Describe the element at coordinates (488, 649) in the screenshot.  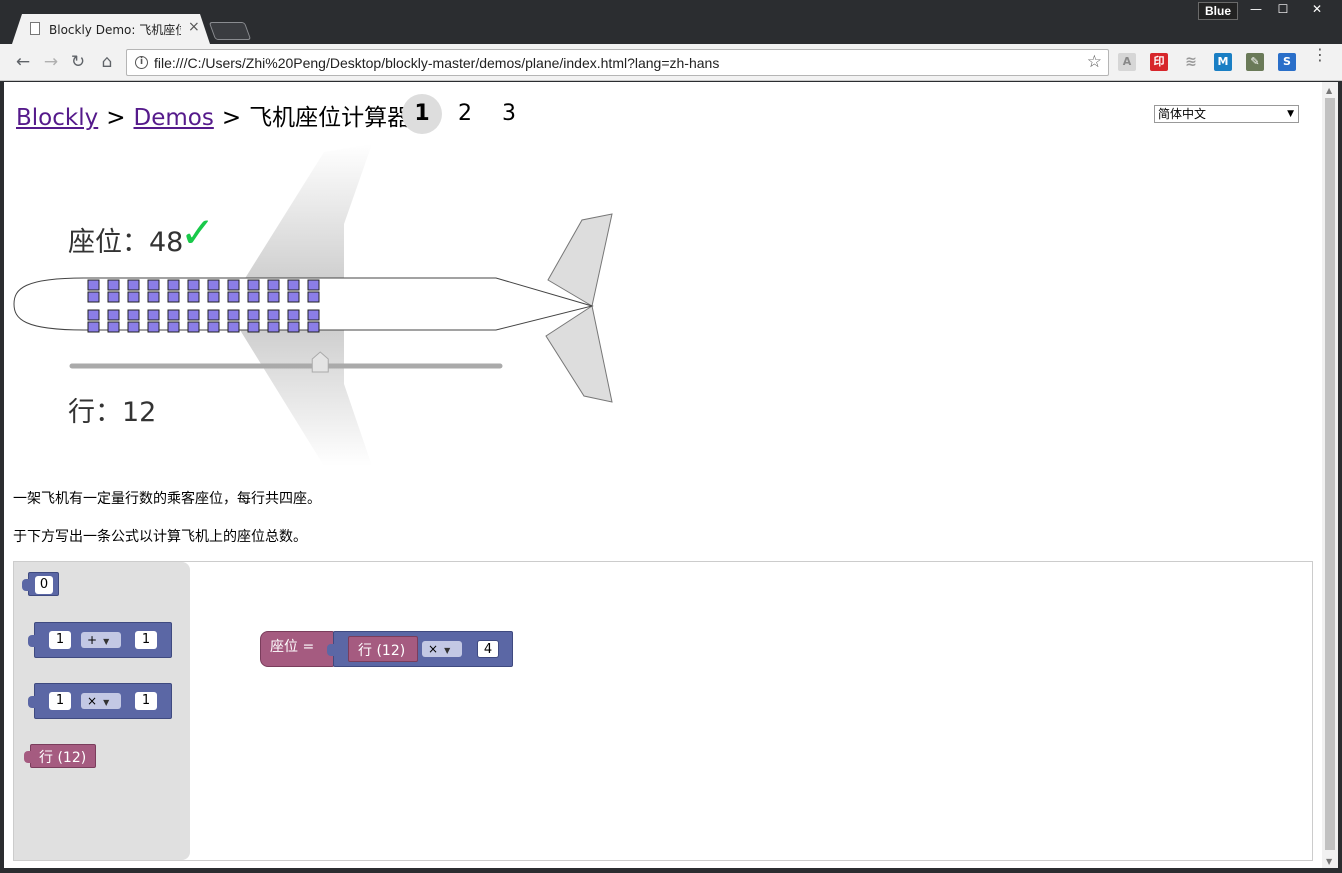
I see `number-field: 4` at that location.